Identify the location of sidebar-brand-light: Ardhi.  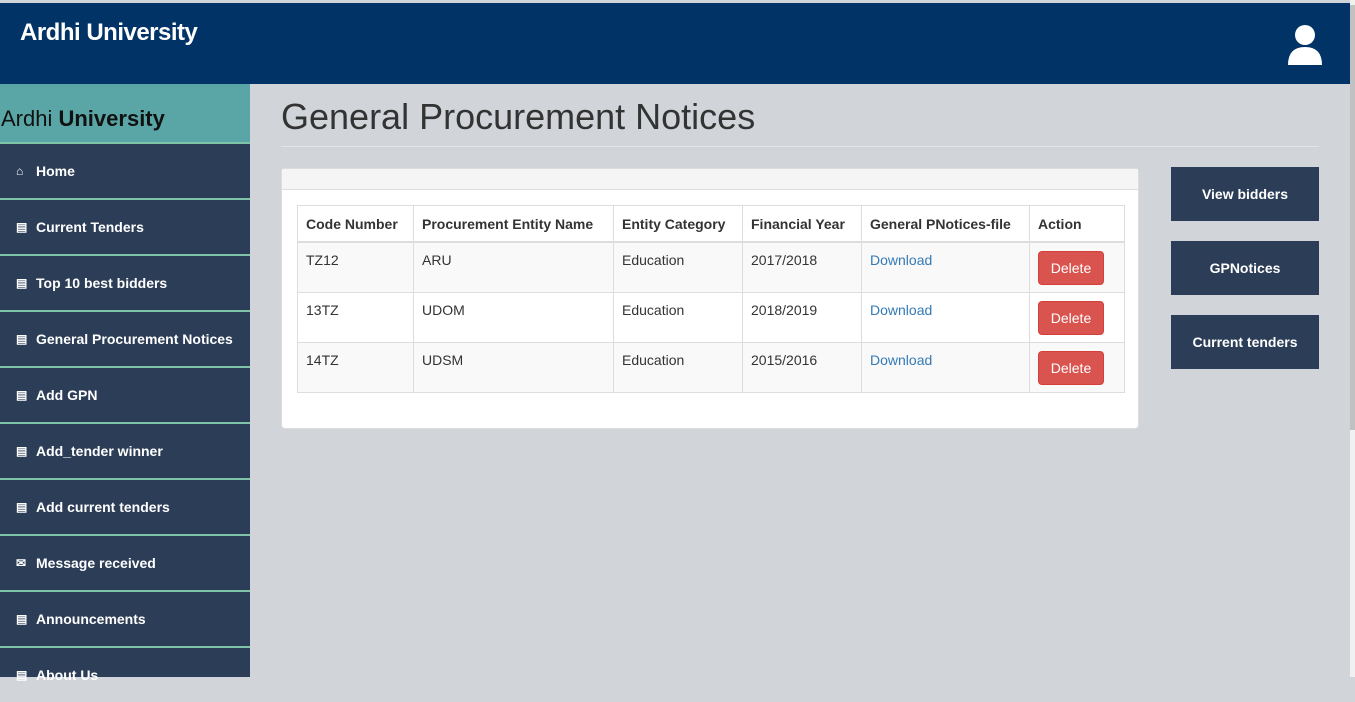
(27, 118).